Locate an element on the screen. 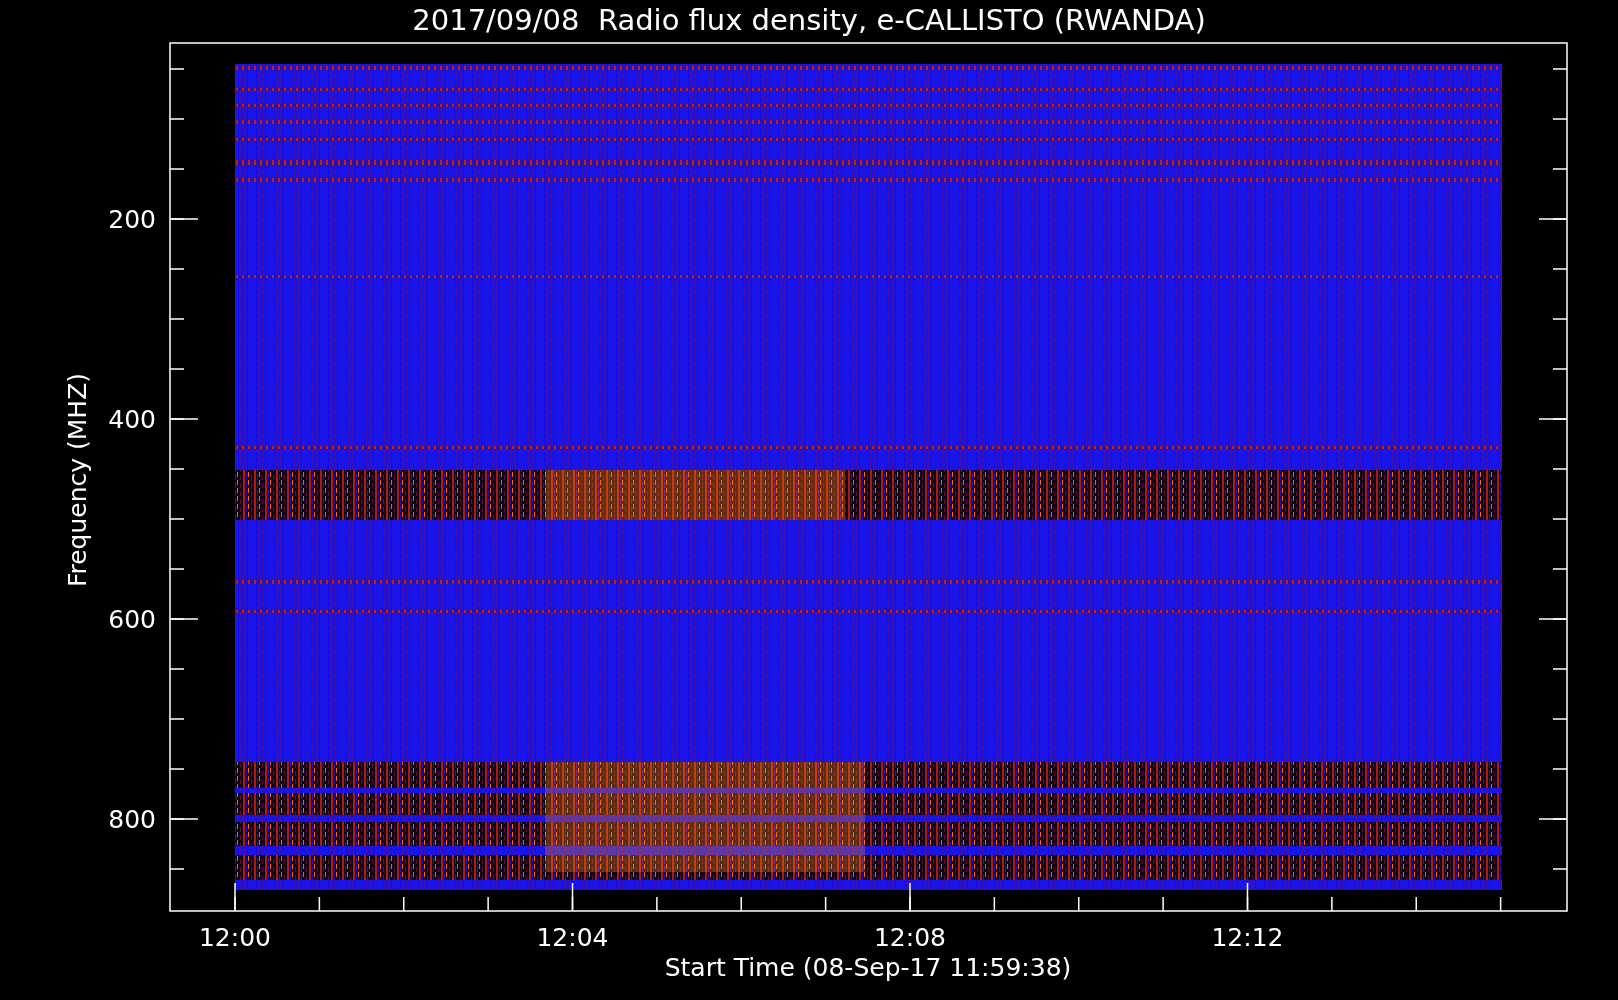 Image resolution: width=1618 pixels, height=1000 pixels. chart-title: 2017/09/08 Radio flux density, e-CALLISTO (RWANDA) is located at coordinates (809, 20).